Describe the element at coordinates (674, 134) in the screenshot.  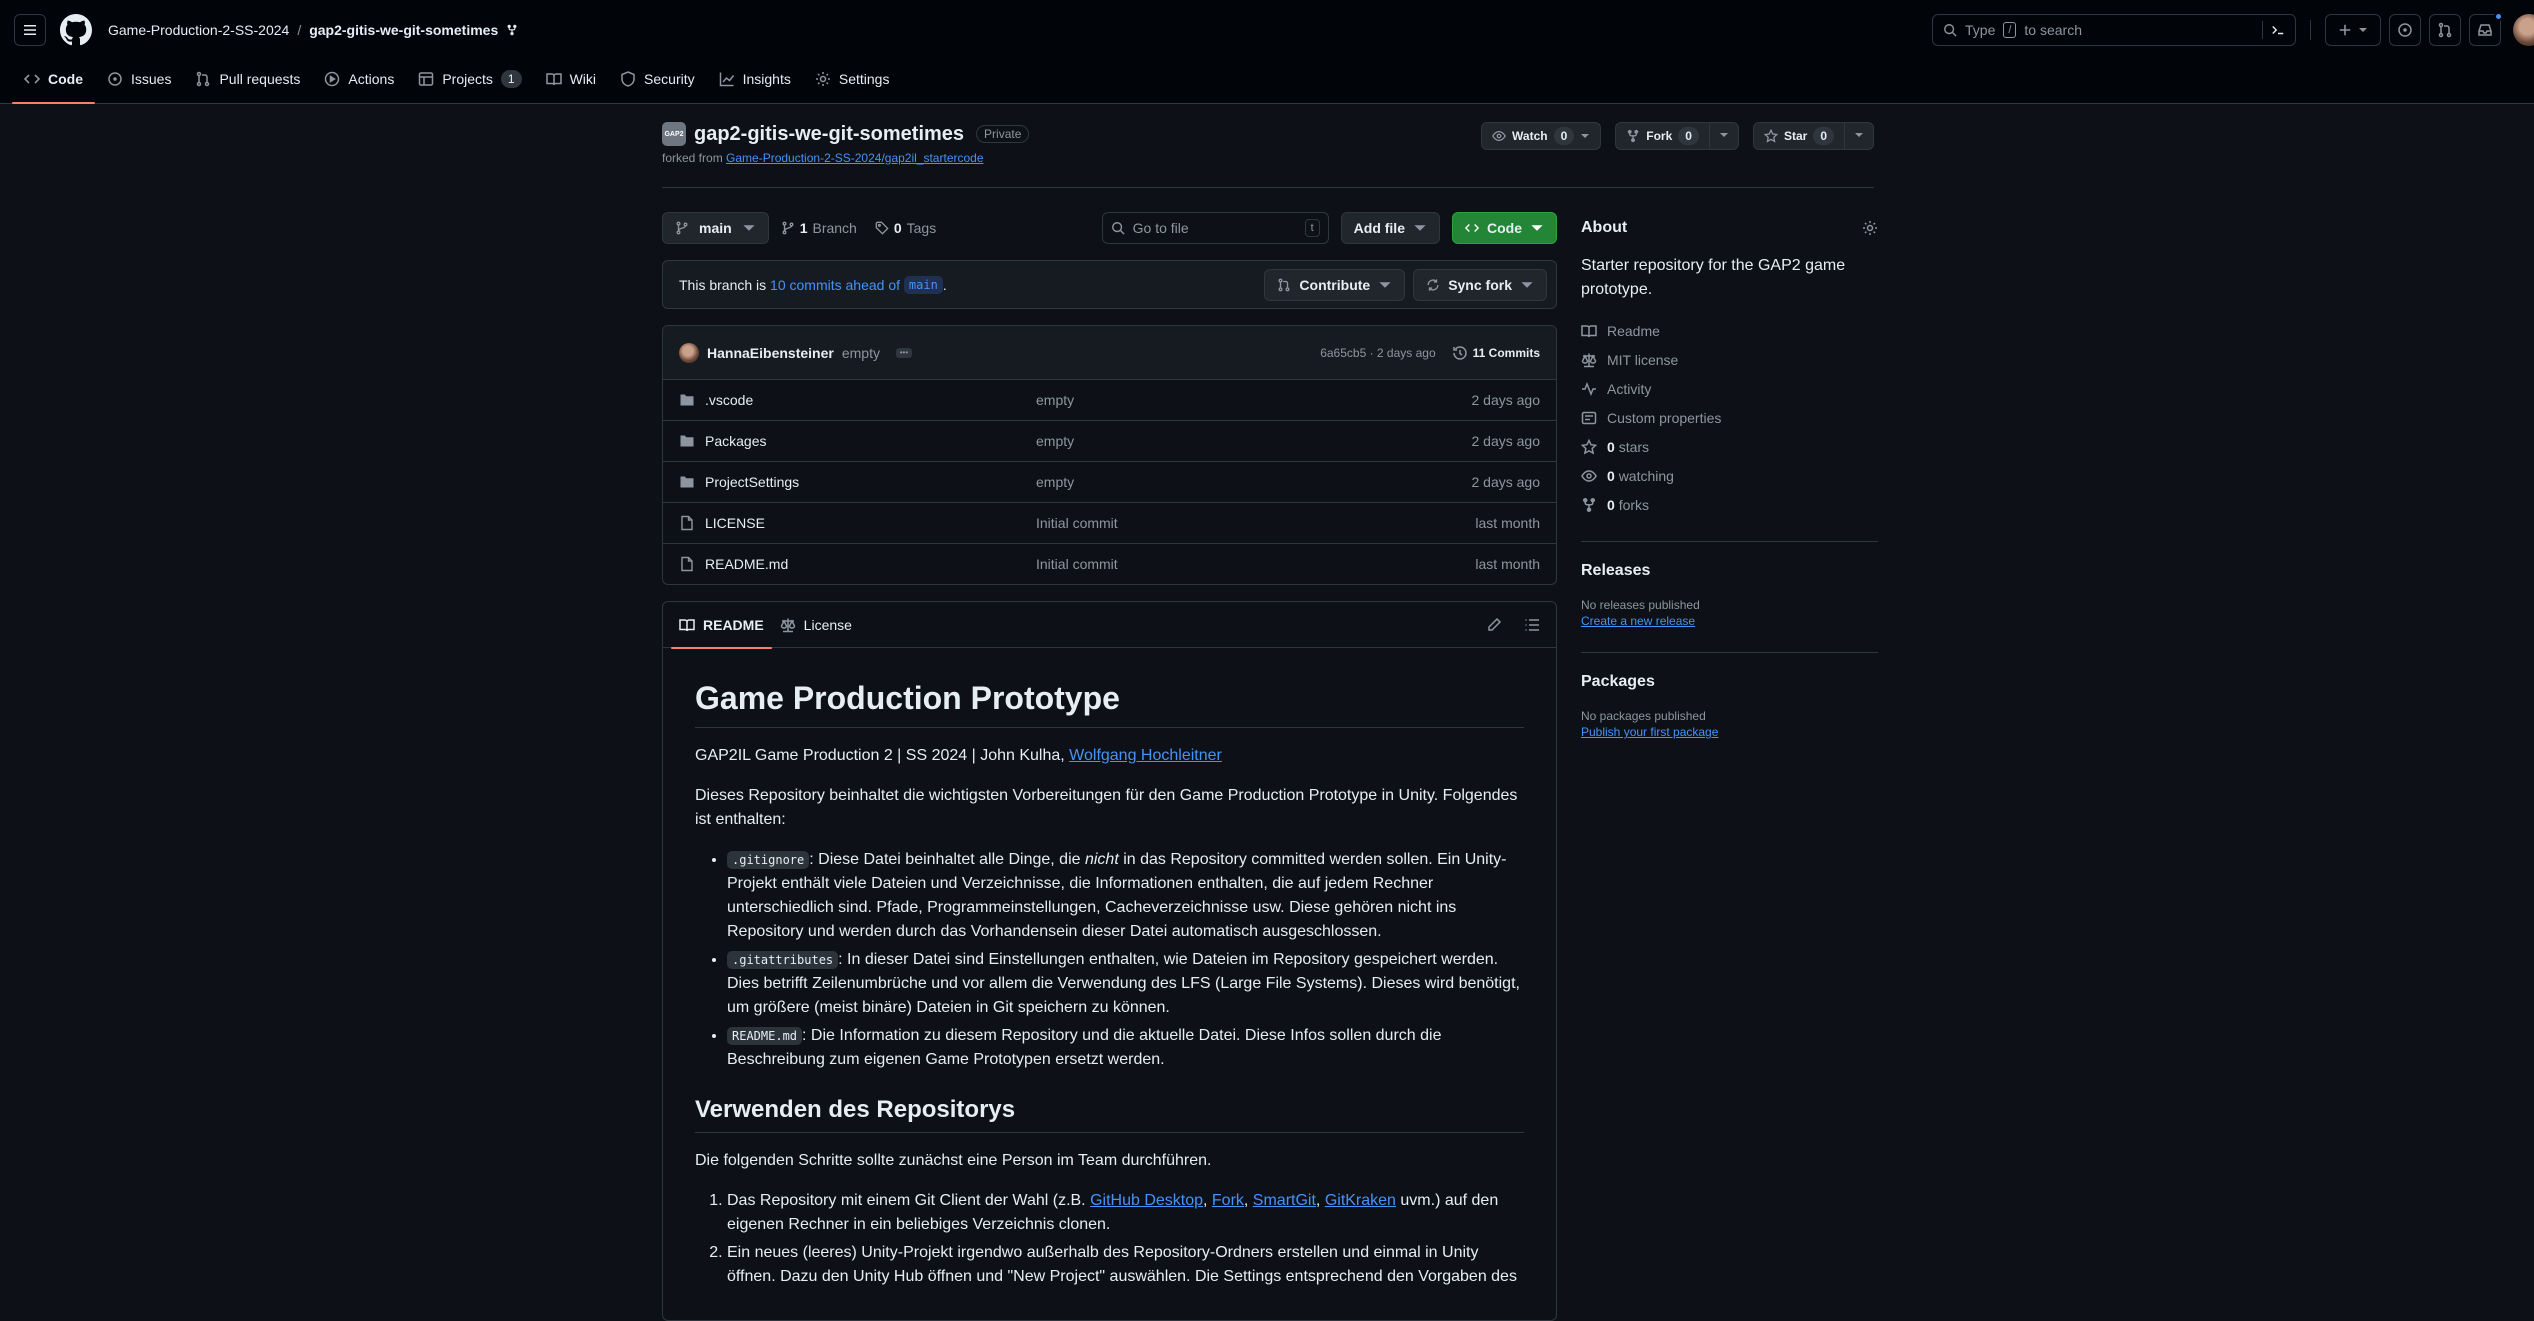
I see `repo-avatar: GAP2` at that location.